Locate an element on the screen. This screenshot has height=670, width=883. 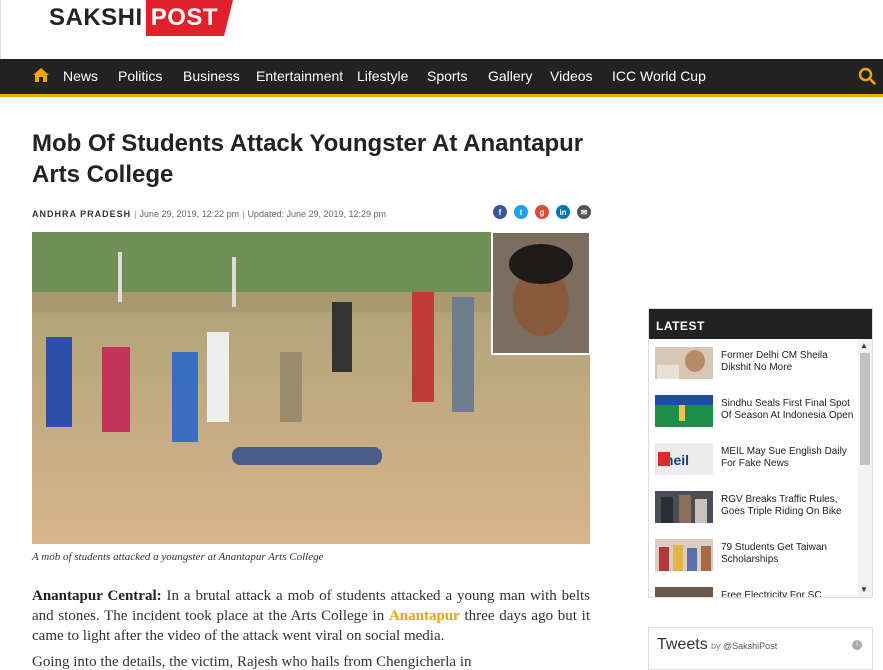
news-title: MEIL May Sue English Daily For Fake News is located at coordinates (788, 458).